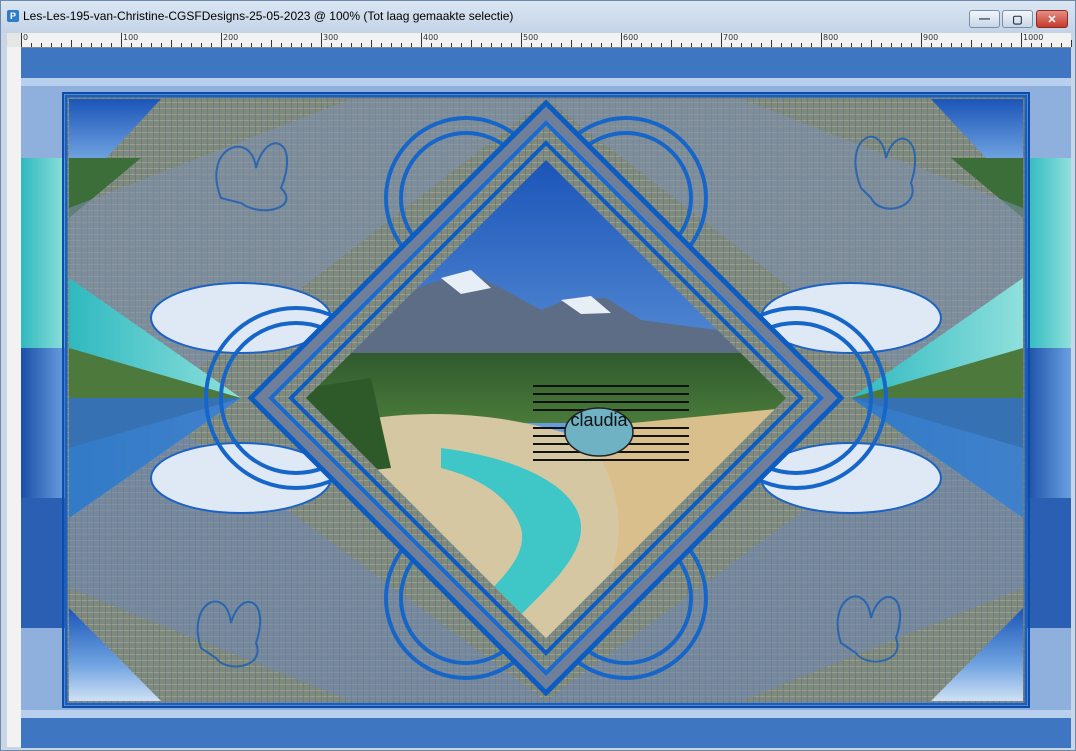 Image resolution: width=1076 pixels, height=751 pixels. Describe the element at coordinates (331, 37) in the screenshot. I see `ruler-label: 300` at that location.